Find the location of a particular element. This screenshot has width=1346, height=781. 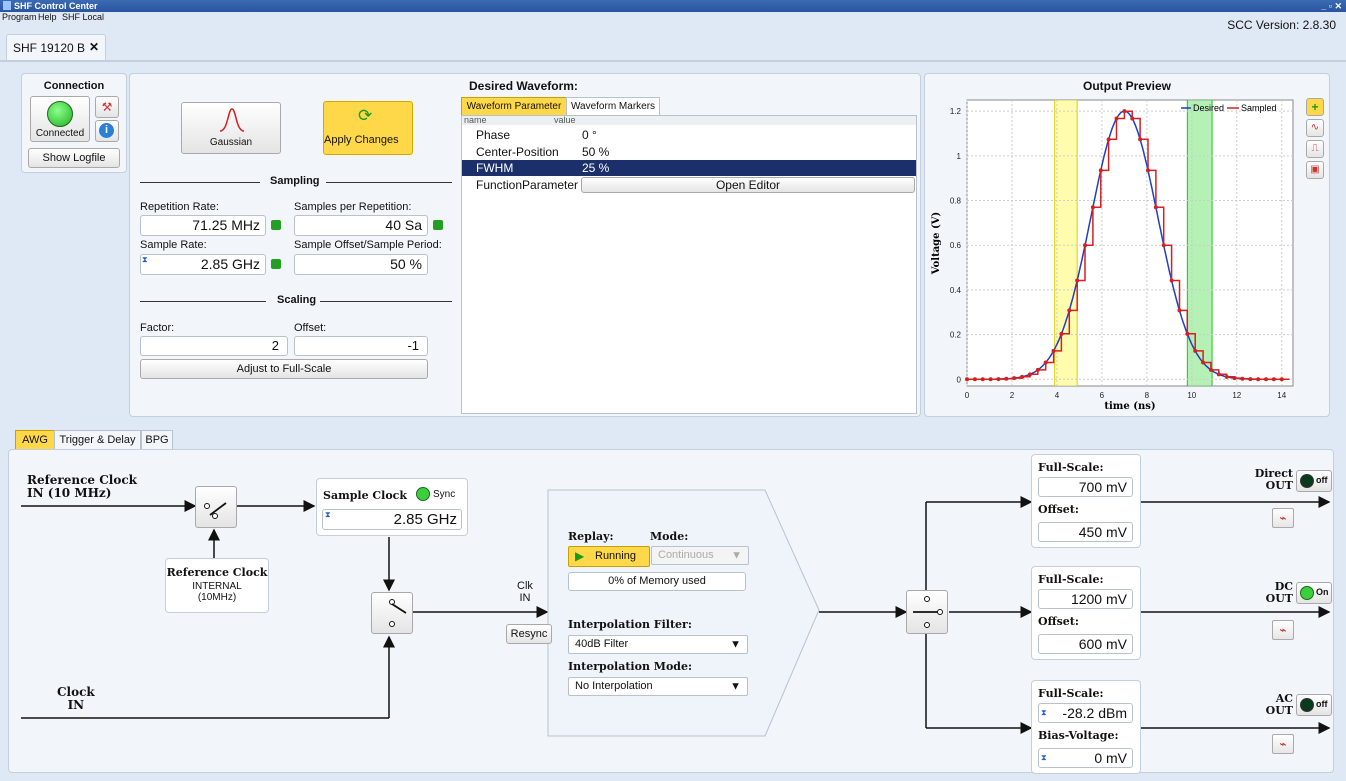

x-tick-label: 14 is located at coordinates (1281, 395).